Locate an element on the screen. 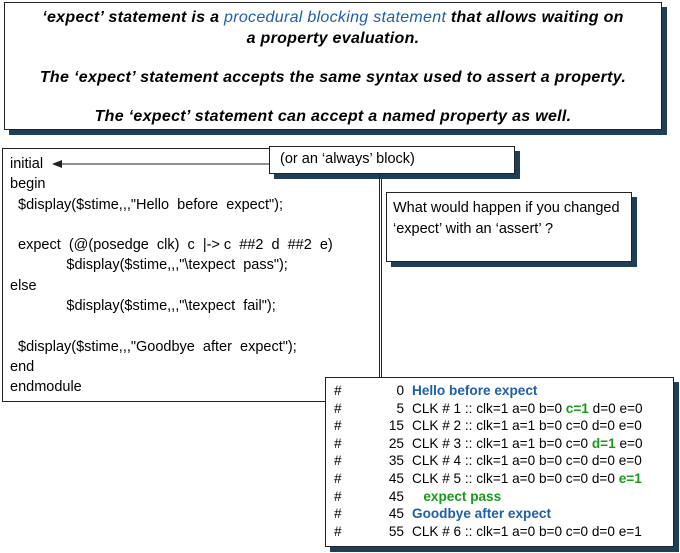  output-time: 55 is located at coordinates (396, 531).